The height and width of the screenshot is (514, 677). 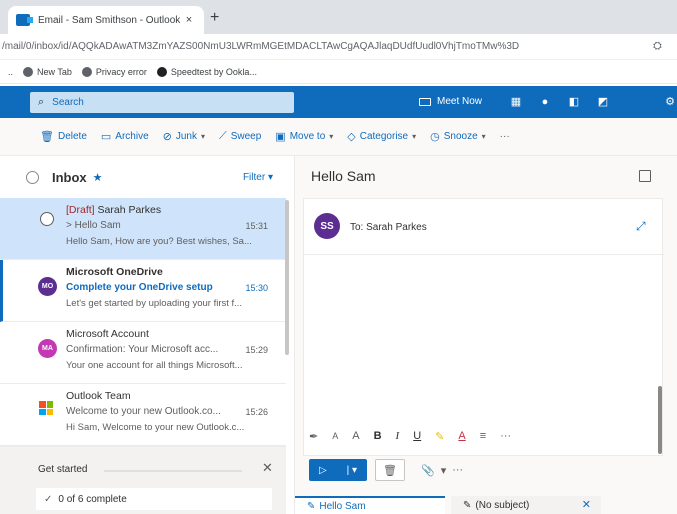 I want to click on microsoft-logo-icon, so click(x=46, y=408).